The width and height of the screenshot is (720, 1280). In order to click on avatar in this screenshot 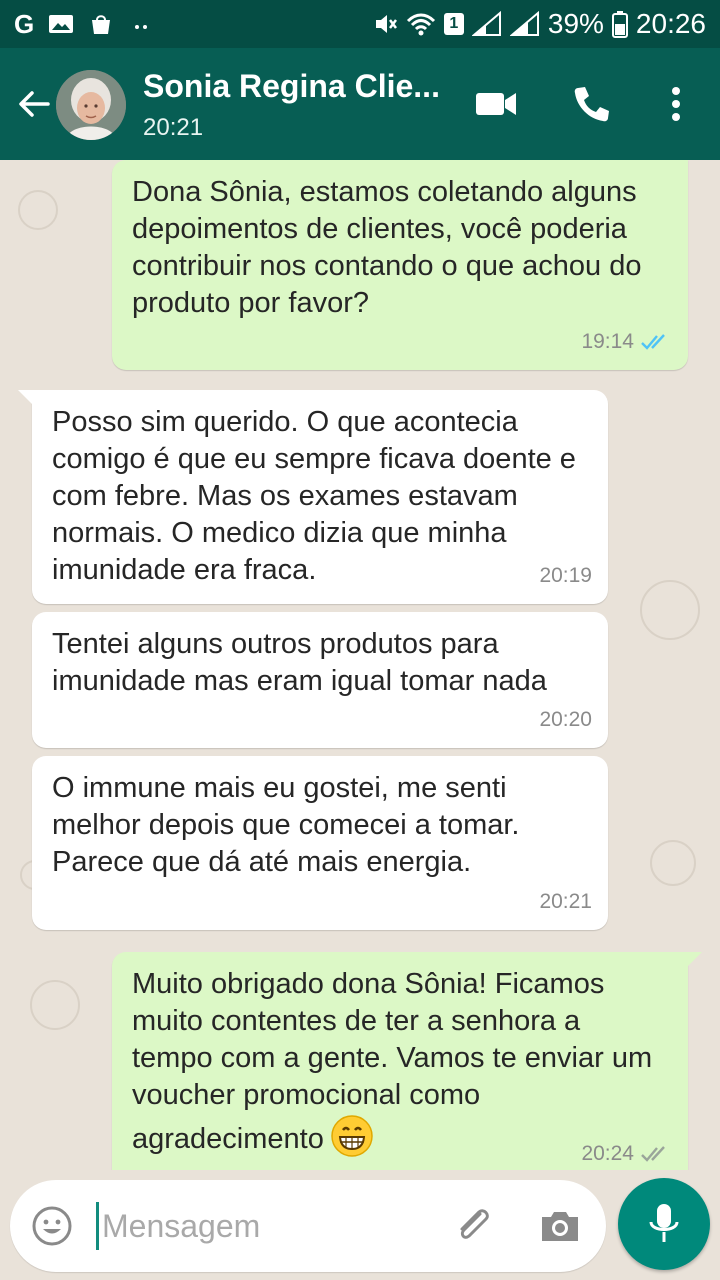, I will do `click(91, 105)`.